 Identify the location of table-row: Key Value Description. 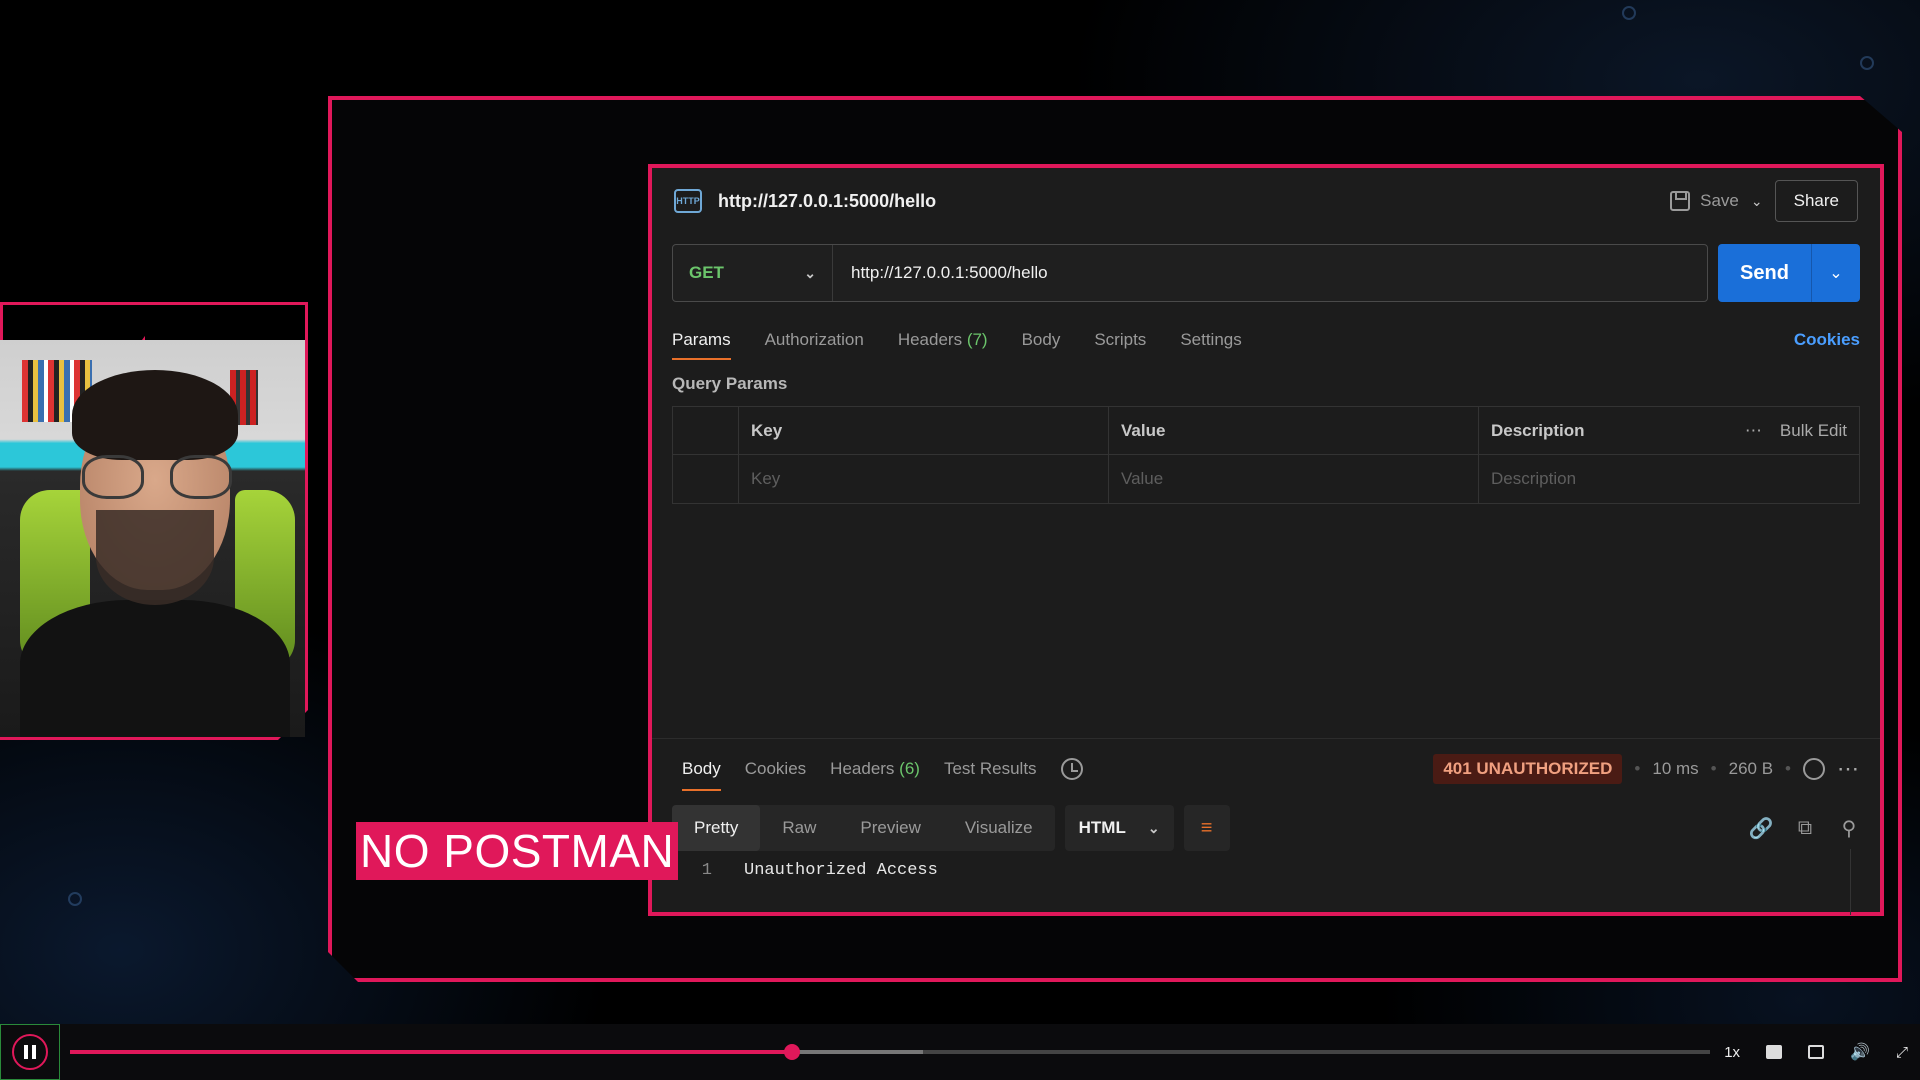
(1266, 479).